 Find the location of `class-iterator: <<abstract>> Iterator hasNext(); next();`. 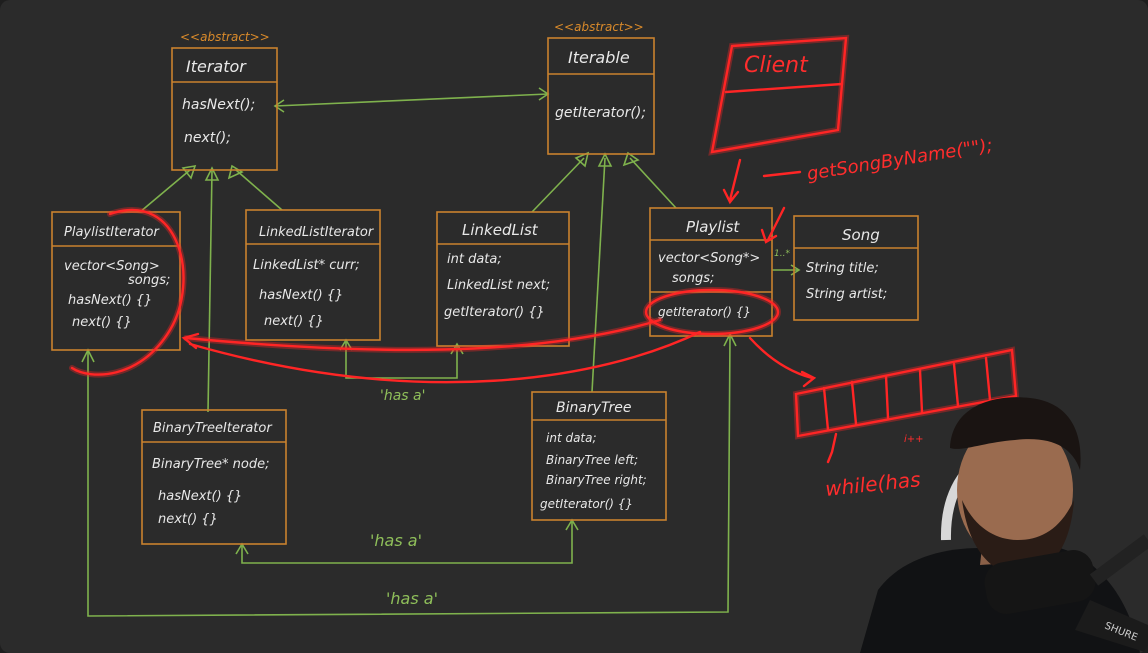

class-iterator: <<abstract>> Iterator hasNext(); next(); is located at coordinates (224, 100).